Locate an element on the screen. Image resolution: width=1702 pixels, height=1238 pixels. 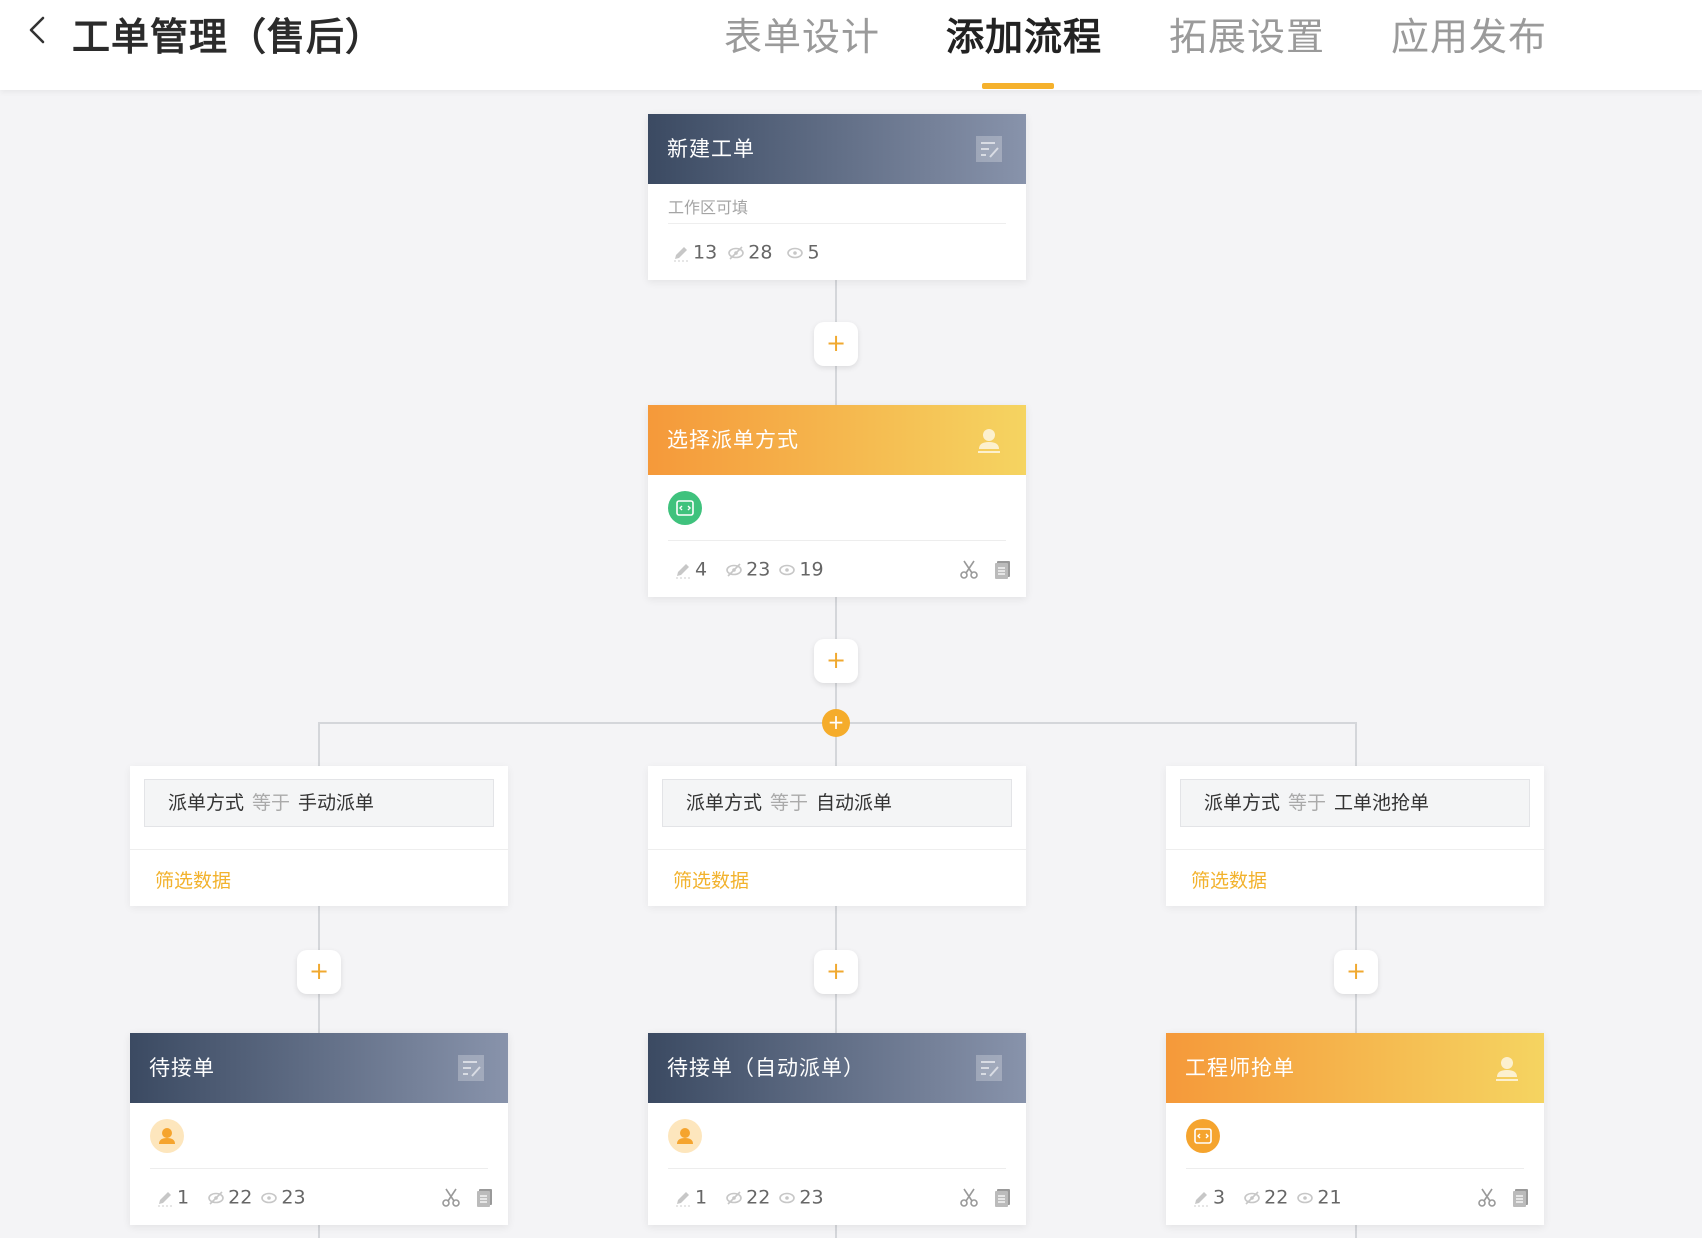
node-title: 待接单（自动派单） is located at coordinates (766, 1068).